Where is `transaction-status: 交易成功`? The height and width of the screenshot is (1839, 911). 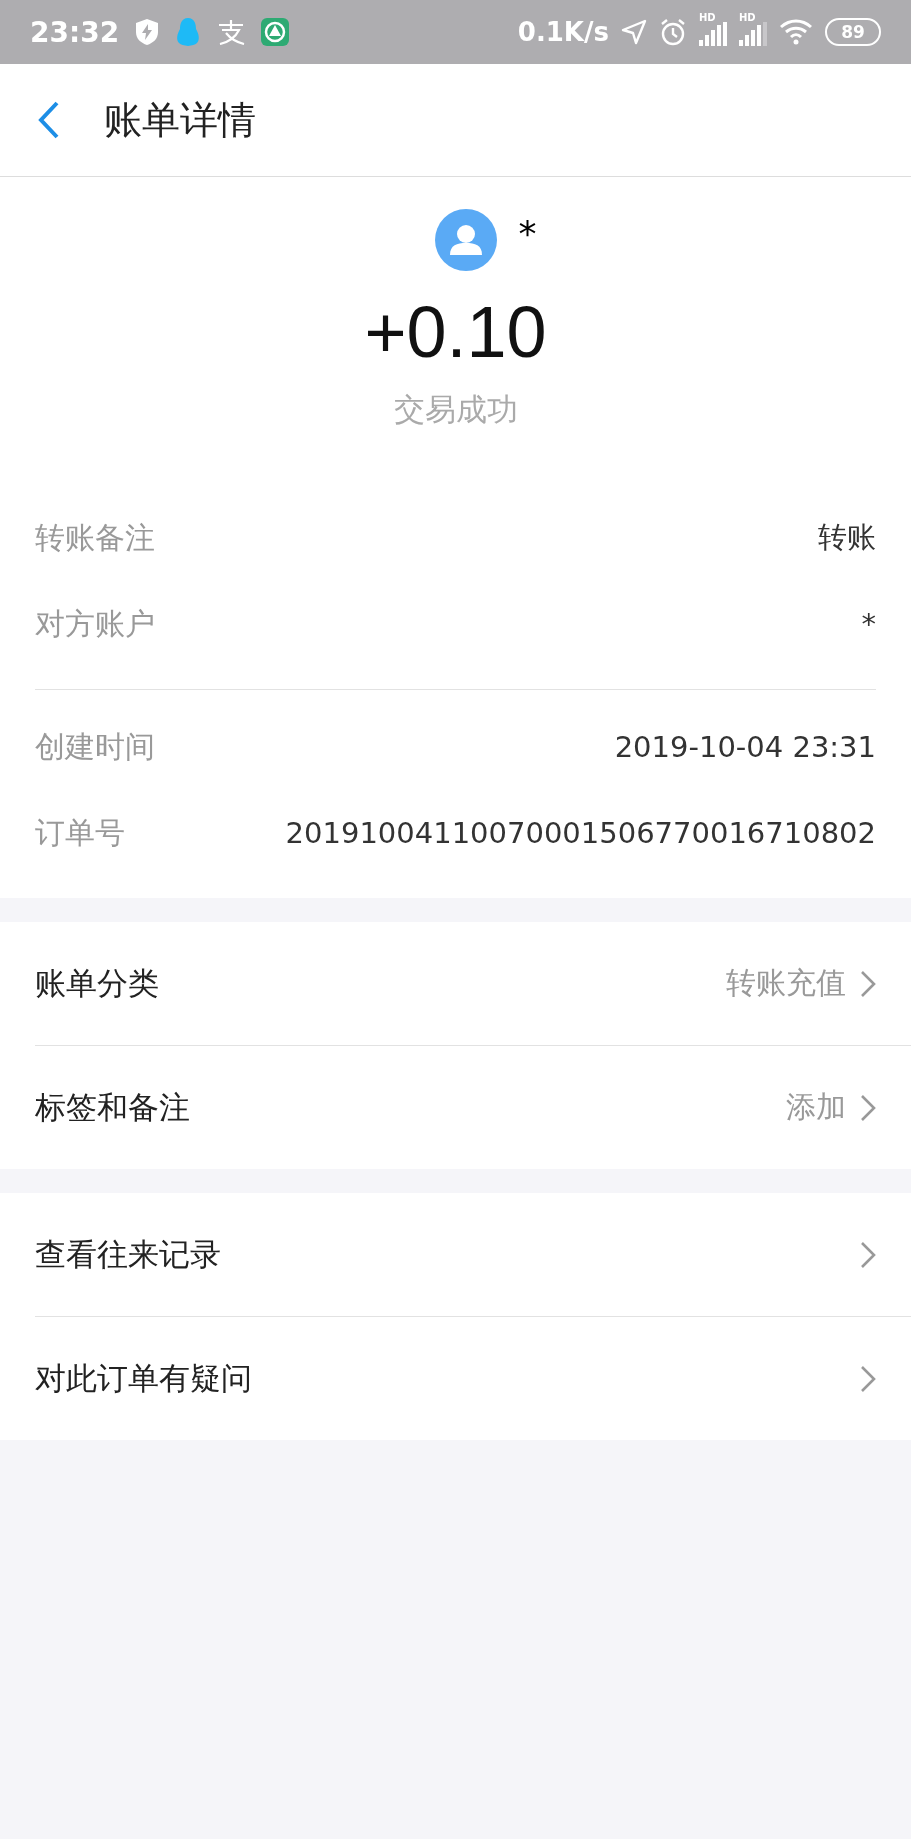
transaction-status: 交易成功 is located at coordinates (455, 409).